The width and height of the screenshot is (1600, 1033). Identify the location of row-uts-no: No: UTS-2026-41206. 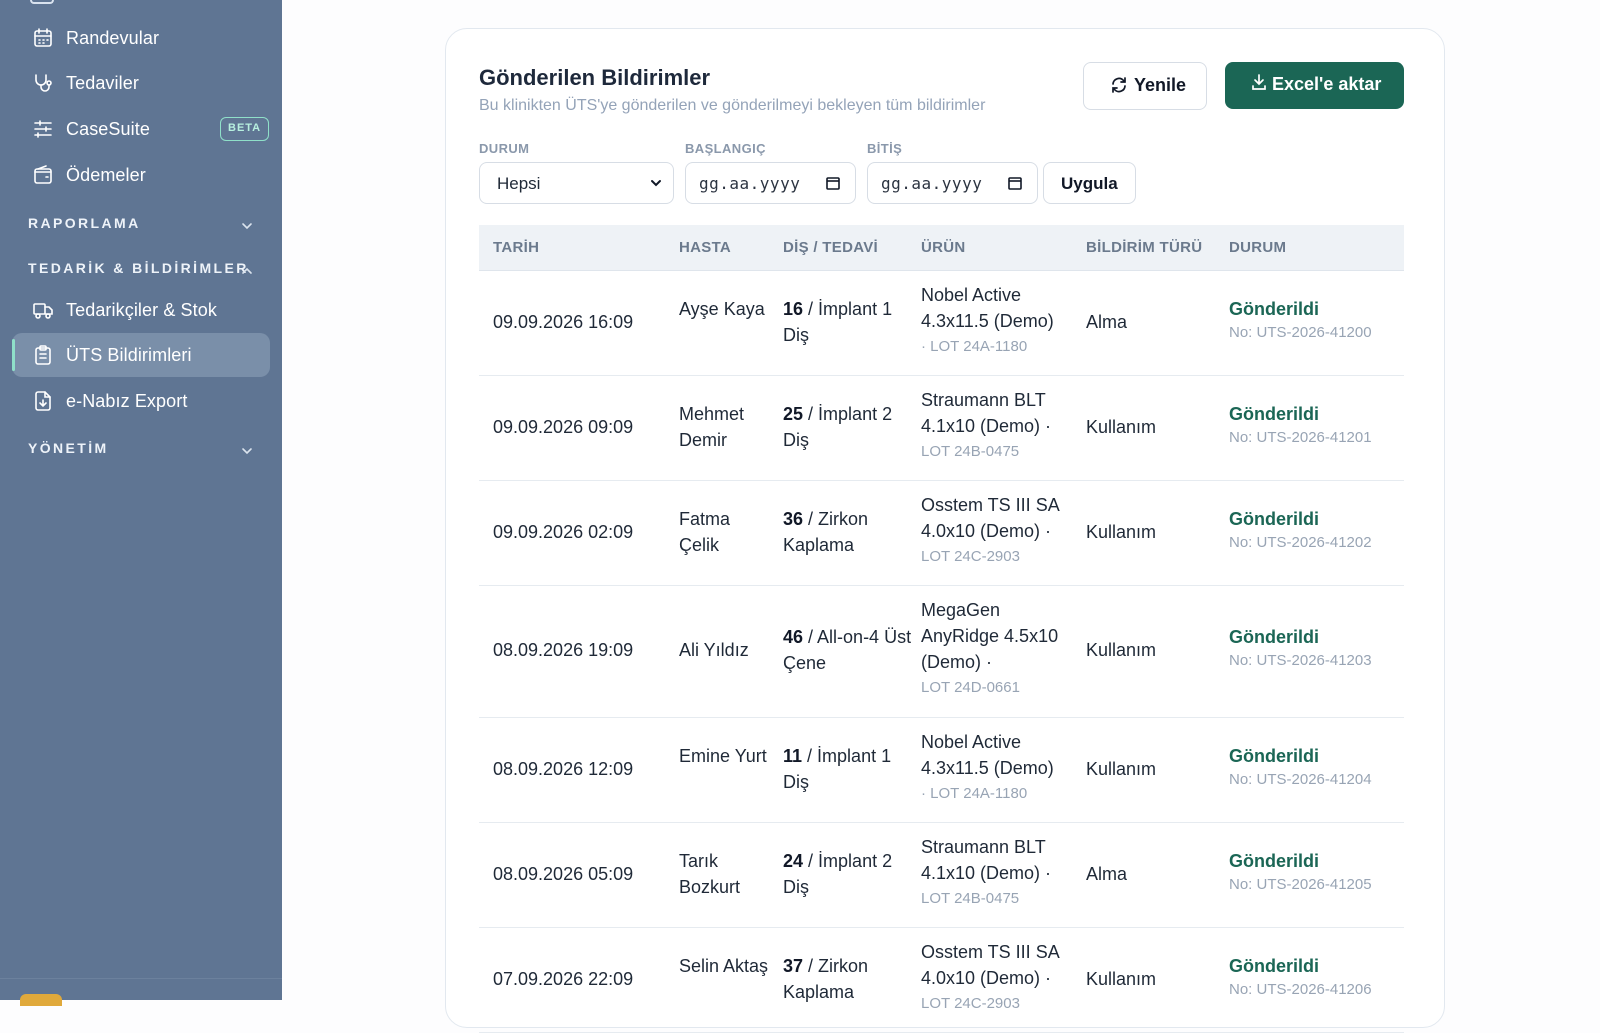
(1300, 989).